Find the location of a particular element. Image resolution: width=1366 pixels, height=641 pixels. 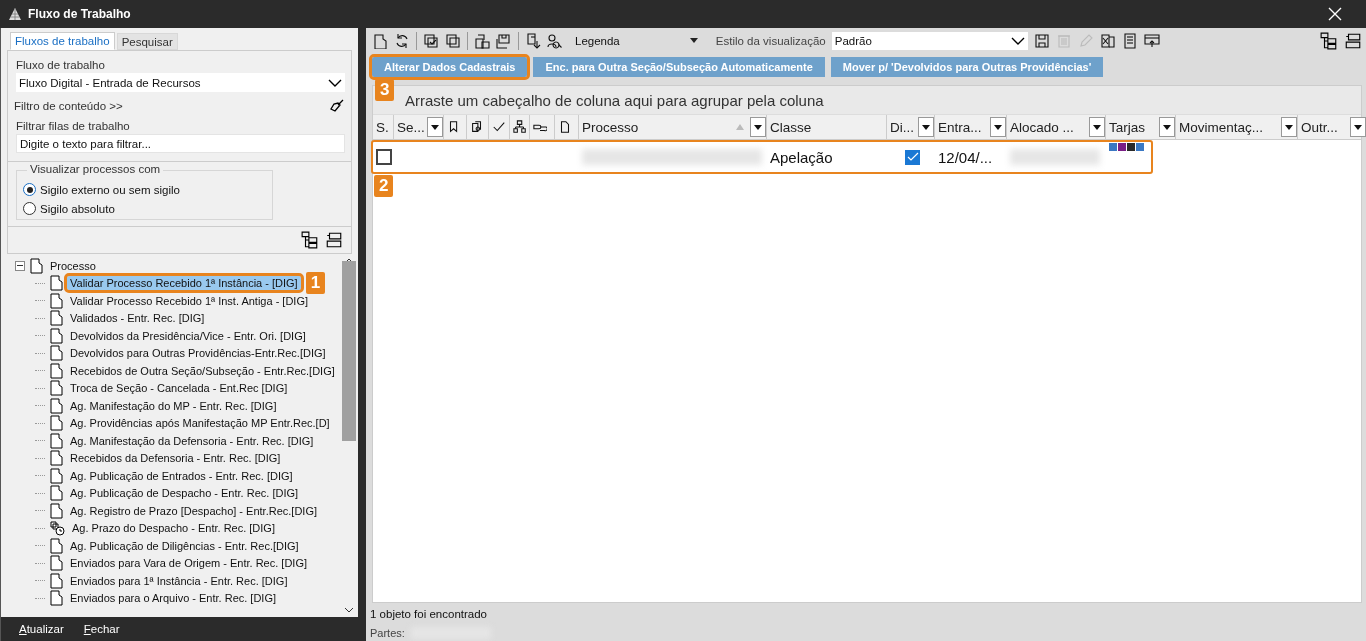

field-label: Fluxo de trabalho is located at coordinates (61, 65).